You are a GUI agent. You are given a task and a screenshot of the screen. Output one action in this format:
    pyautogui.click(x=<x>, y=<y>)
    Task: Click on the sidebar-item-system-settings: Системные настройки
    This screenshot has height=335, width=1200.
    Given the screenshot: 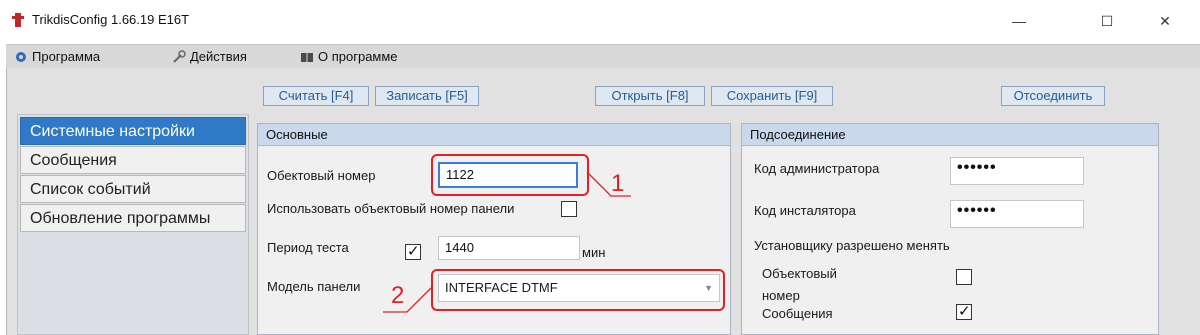 What is the action you would take?
    pyautogui.click(x=133, y=131)
    